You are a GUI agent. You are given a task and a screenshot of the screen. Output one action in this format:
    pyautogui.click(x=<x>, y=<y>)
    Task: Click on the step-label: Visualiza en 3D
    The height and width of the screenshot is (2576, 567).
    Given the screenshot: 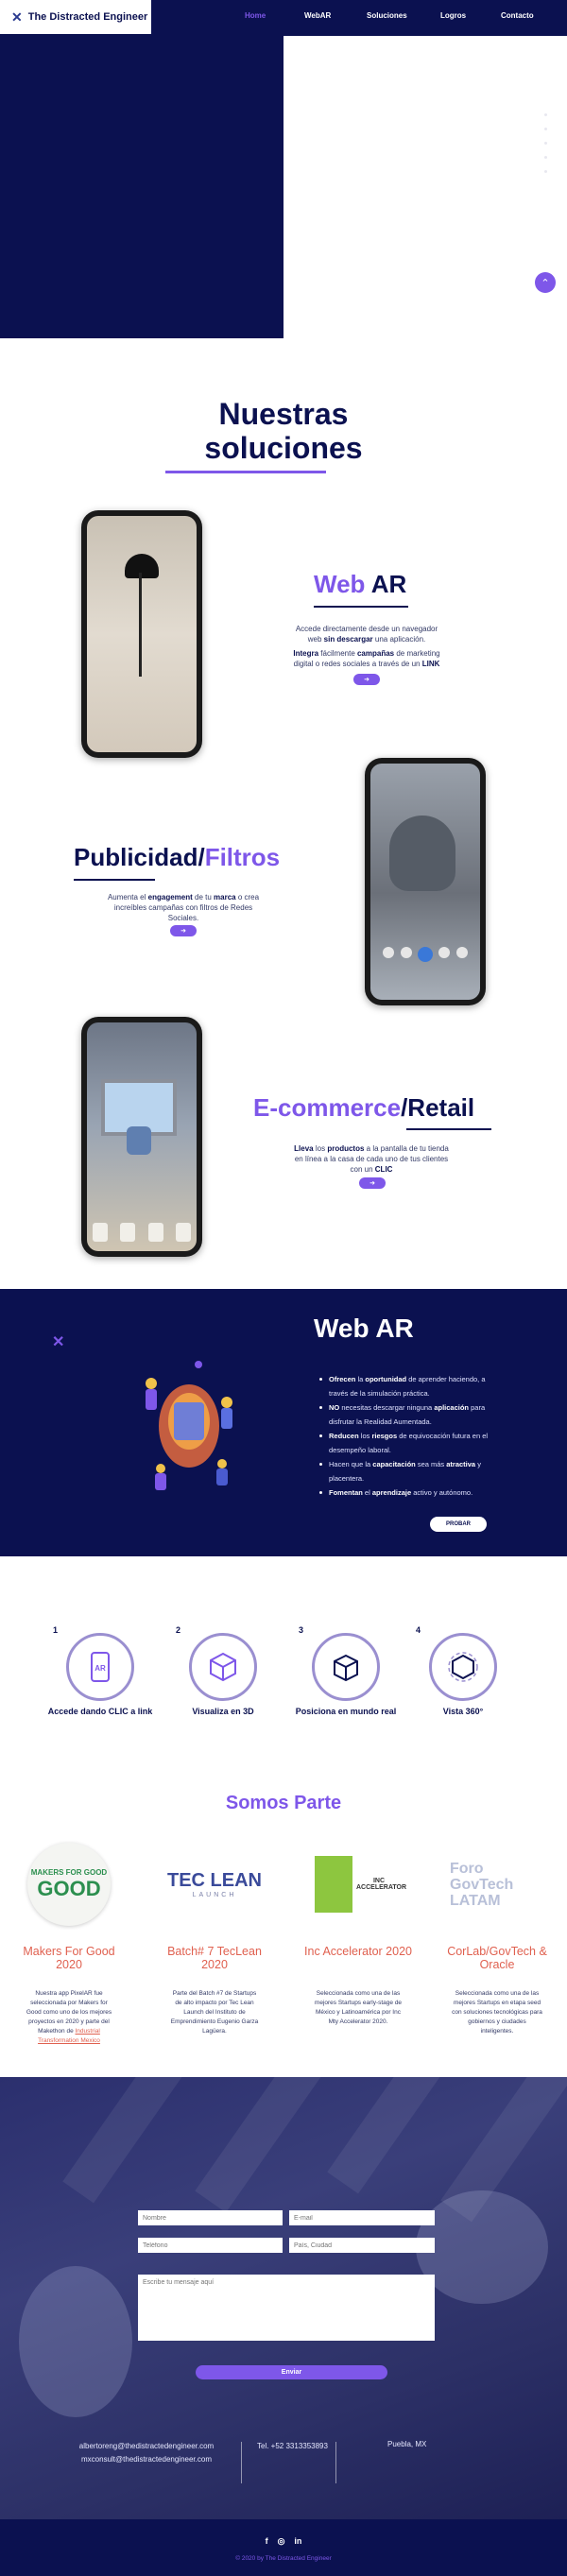 What is the action you would take?
    pyautogui.click(x=223, y=1711)
    